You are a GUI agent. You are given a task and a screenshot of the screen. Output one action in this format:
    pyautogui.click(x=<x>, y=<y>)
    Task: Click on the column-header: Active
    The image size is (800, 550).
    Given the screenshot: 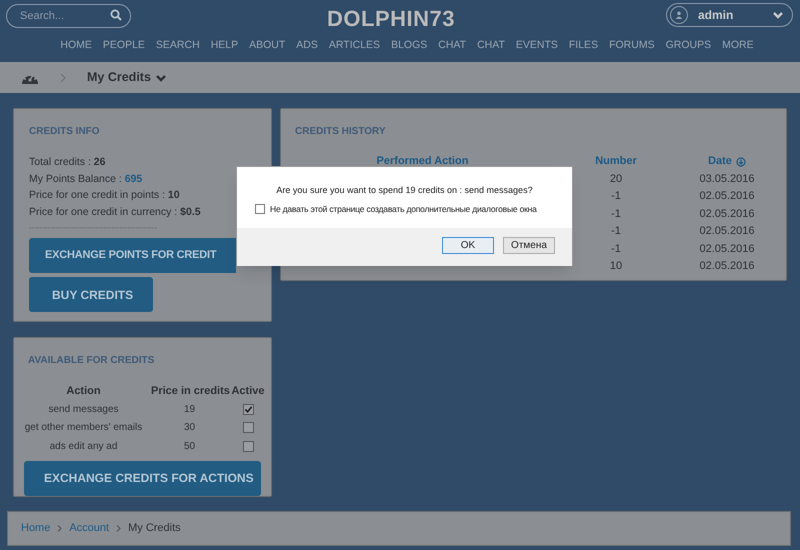 What is the action you would take?
    pyautogui.click(x=248, y=391)
    